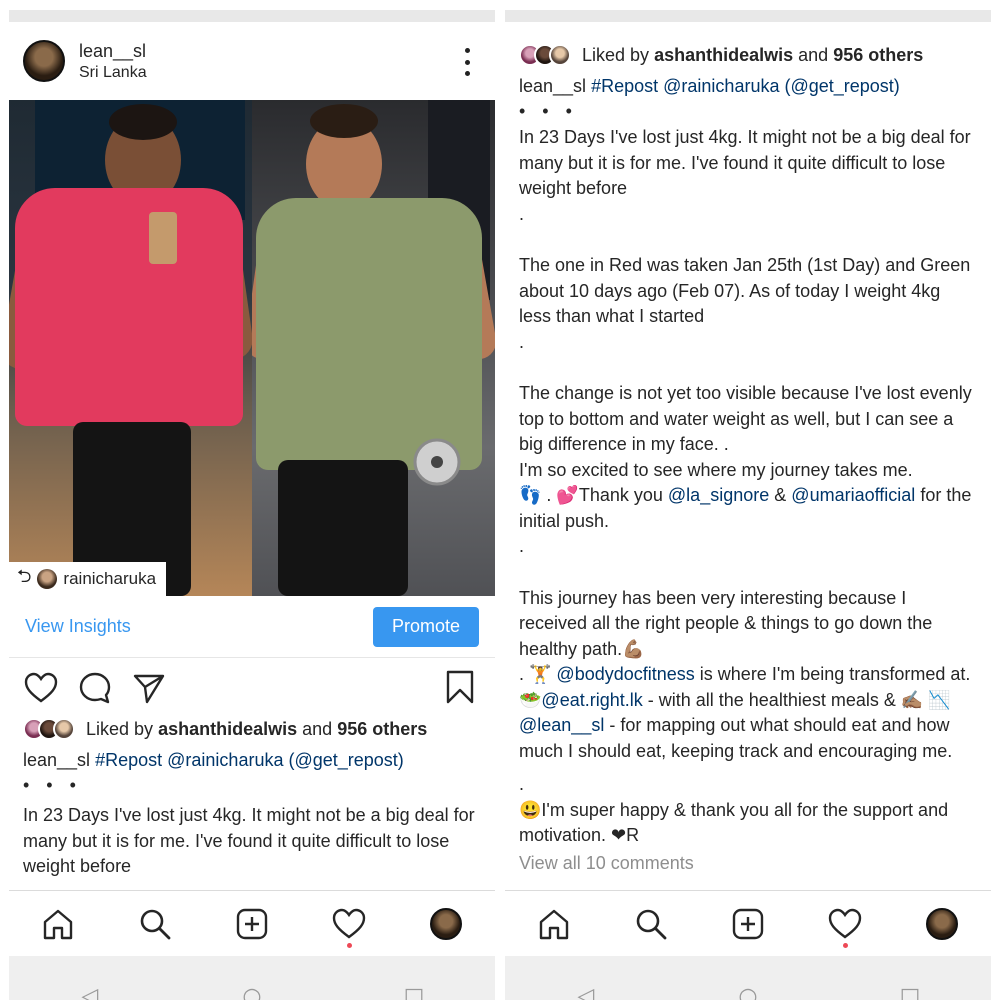  Describe the element at coordinates (780, 495) in the screenshot. I see `ampersand: &` at that location.